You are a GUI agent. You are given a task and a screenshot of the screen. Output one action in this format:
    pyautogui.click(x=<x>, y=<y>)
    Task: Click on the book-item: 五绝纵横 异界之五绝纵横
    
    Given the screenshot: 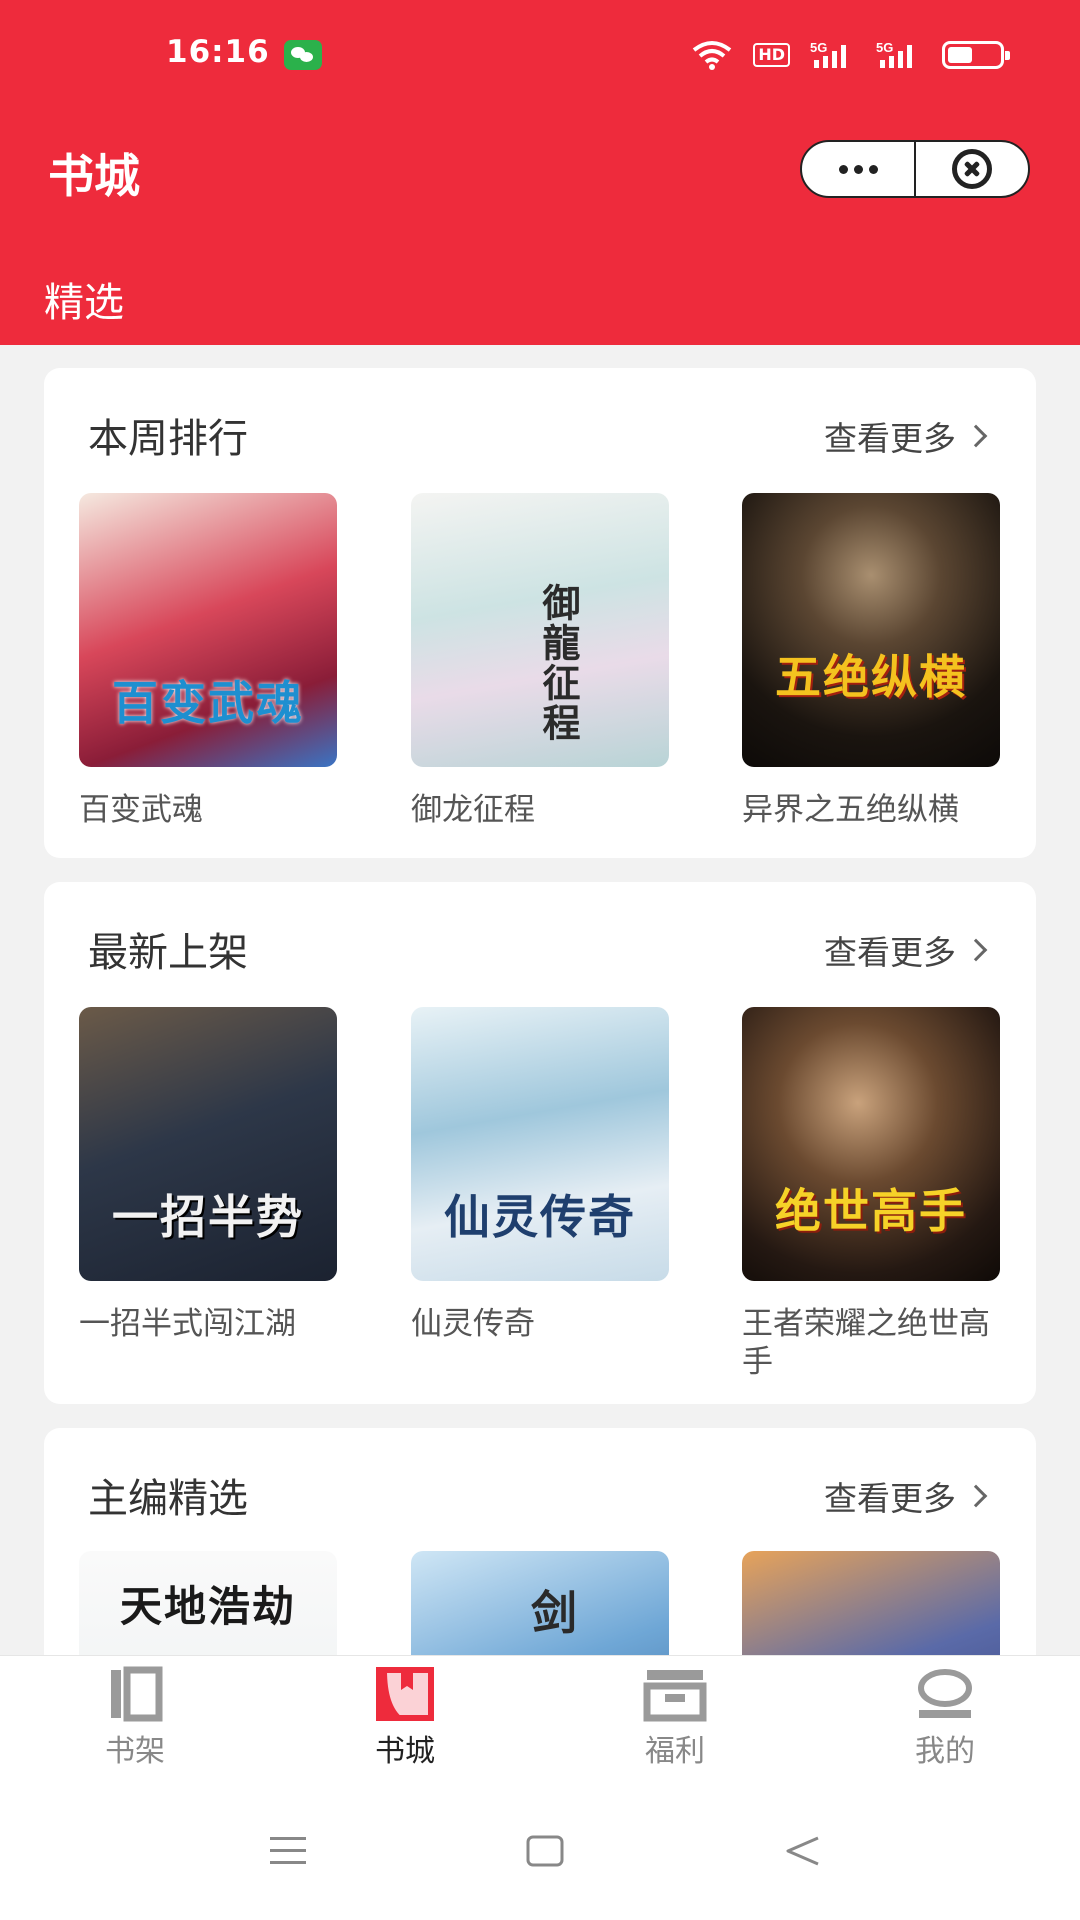 What is the action you would take?
    pyautogui.click(x=871, y=661)
    